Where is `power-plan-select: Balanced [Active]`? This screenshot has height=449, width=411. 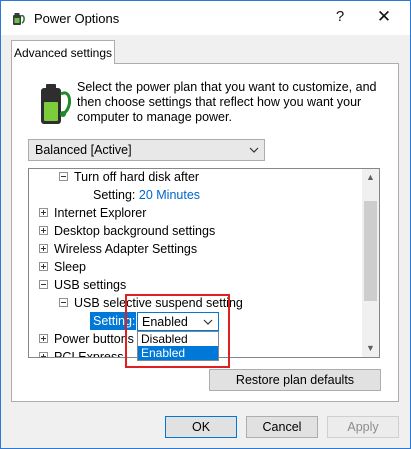
power-plan-select: Balanced [Active] is located at coordinates (146, 150).